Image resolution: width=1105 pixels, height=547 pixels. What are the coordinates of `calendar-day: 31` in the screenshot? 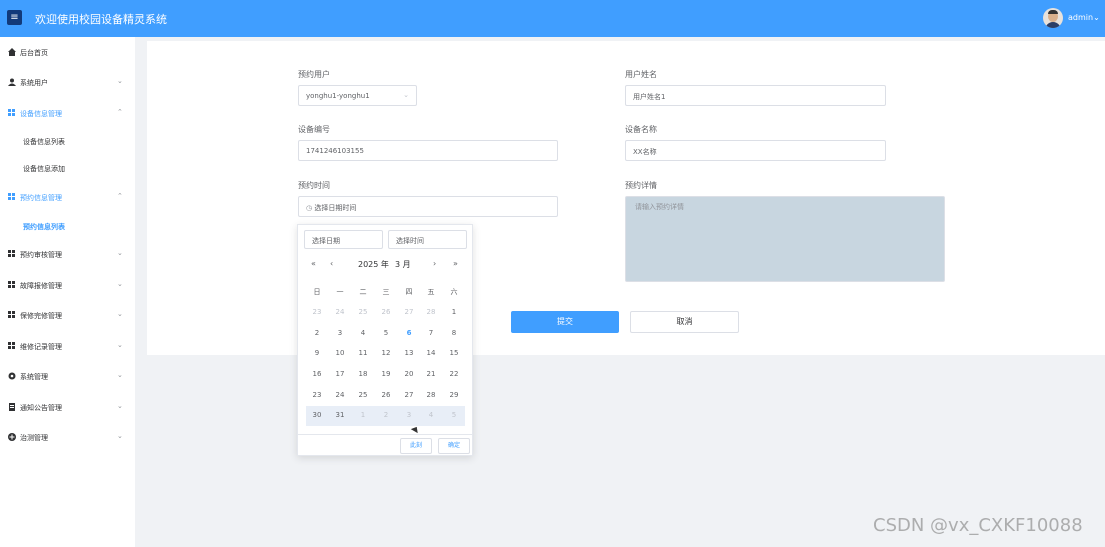 It's located at (340, 415).